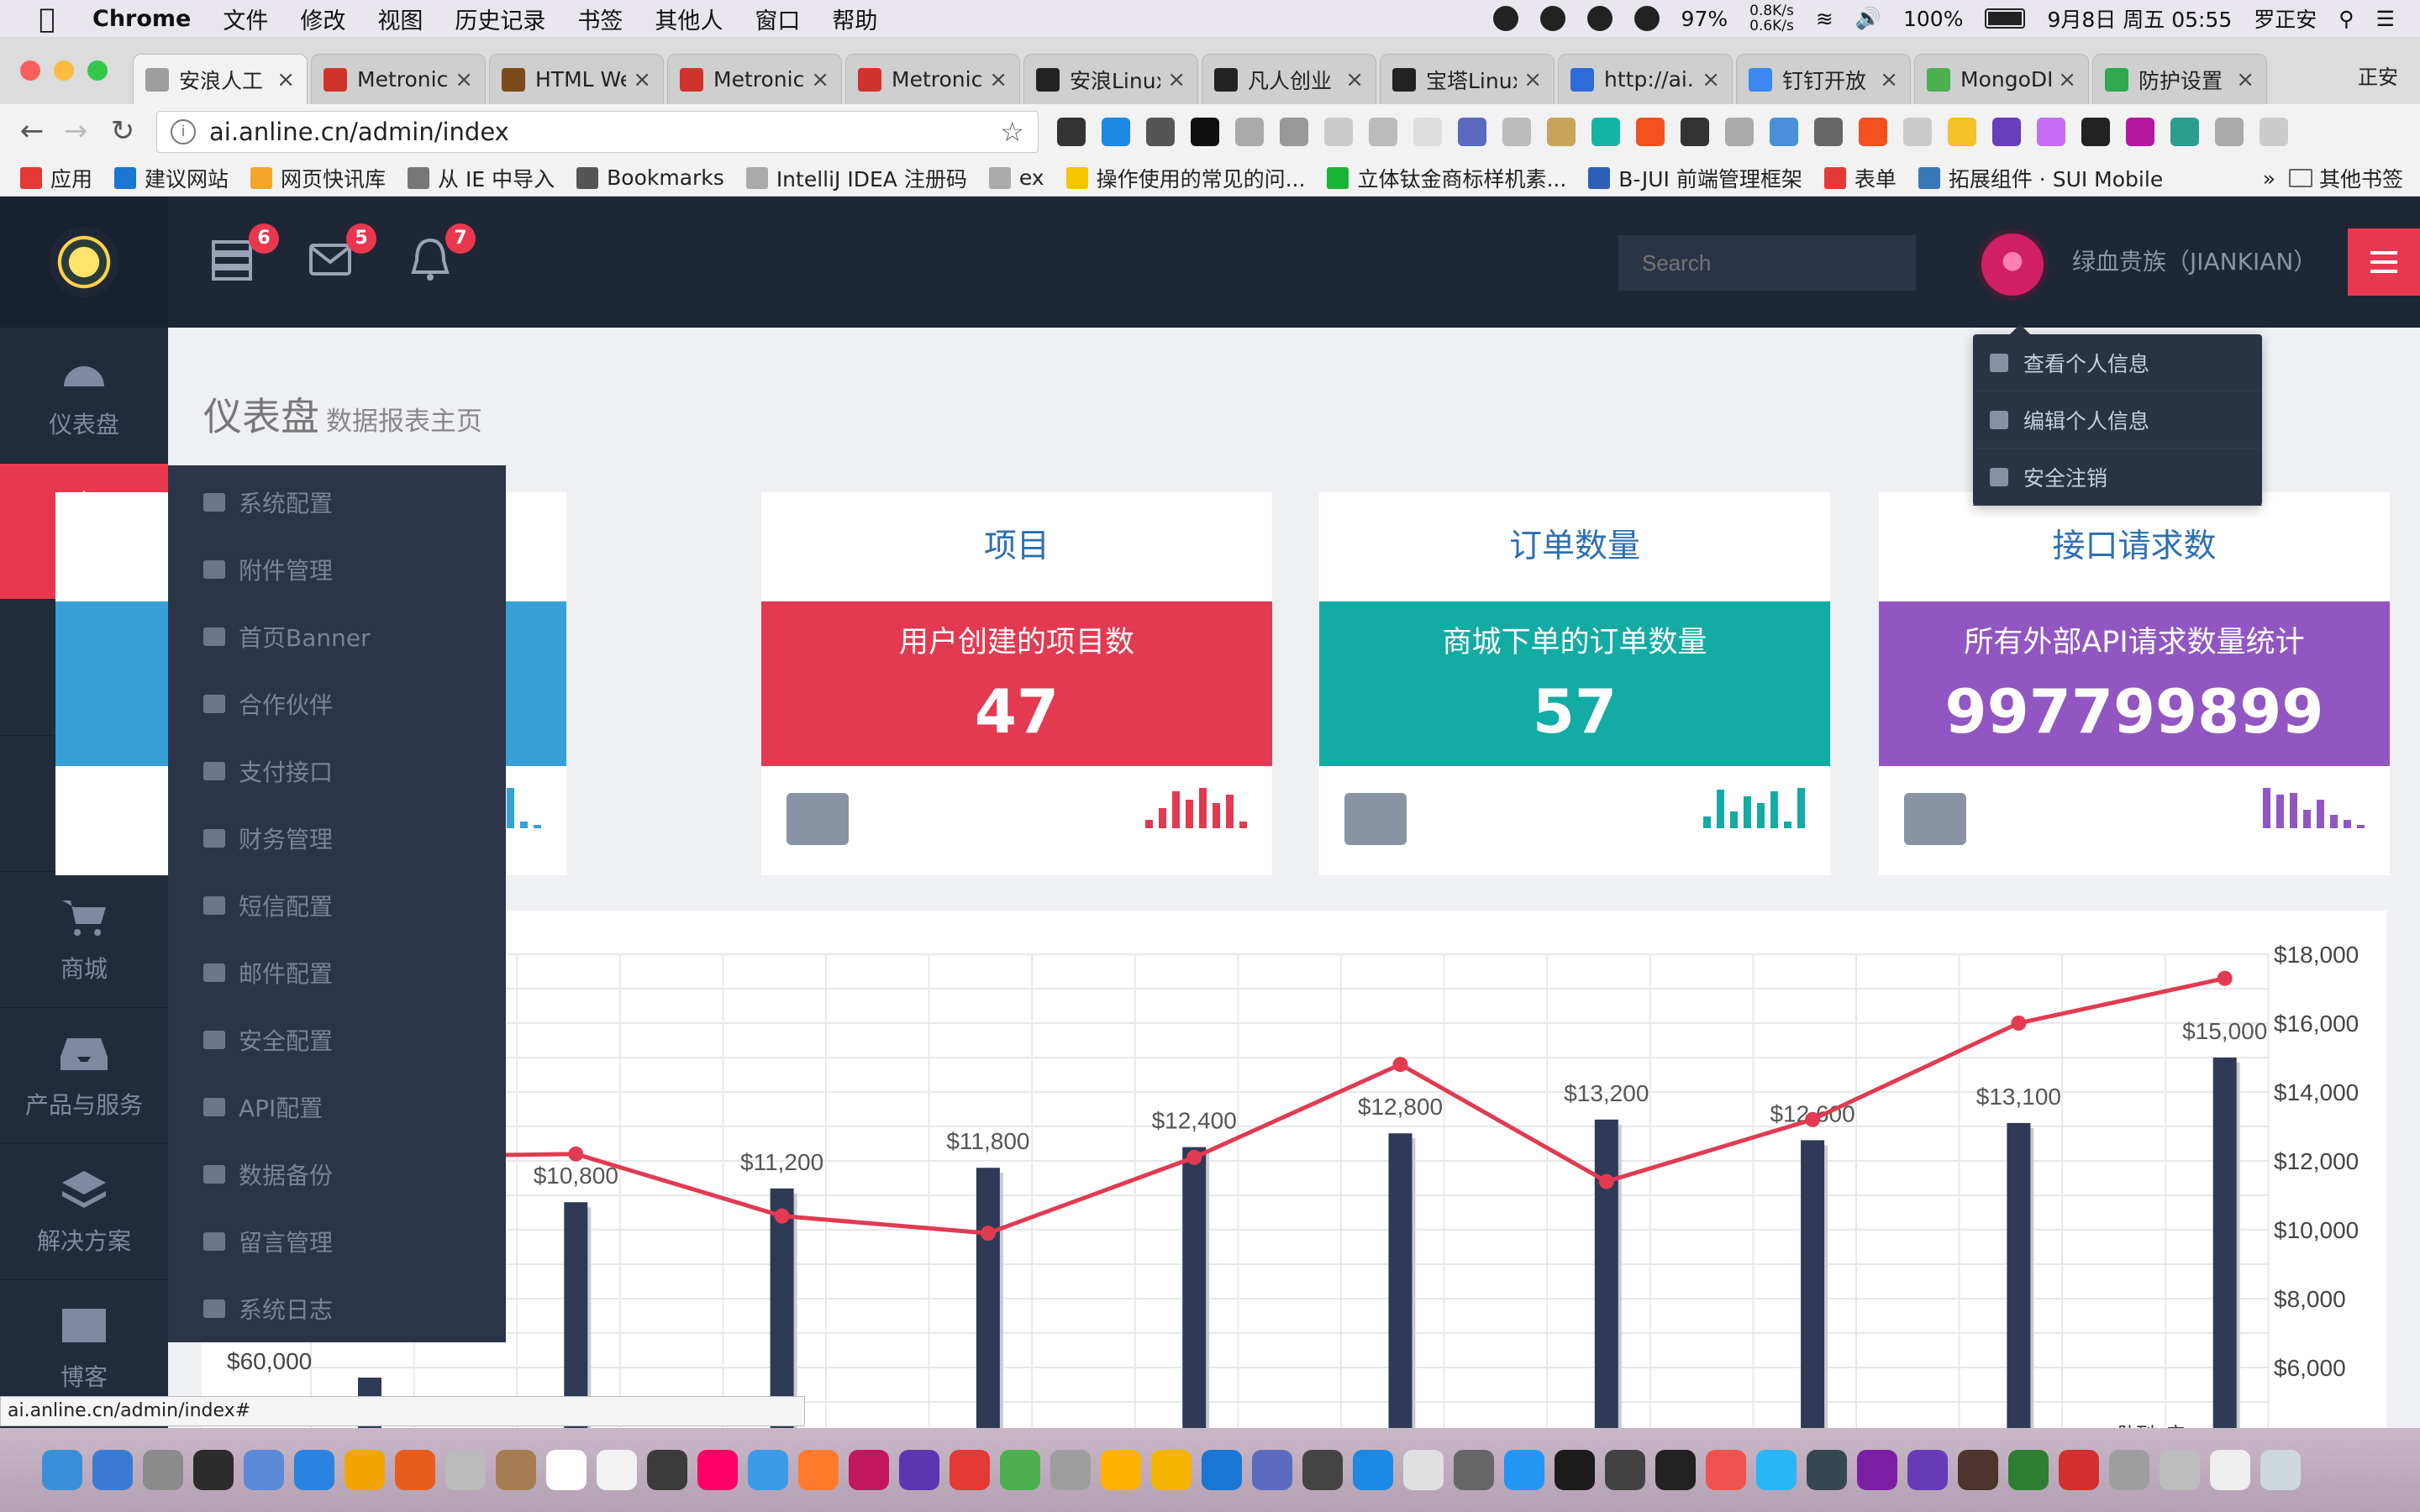 This screenshot has width=2420, height=1512. I want to click on avatar, so click(2012, 264).